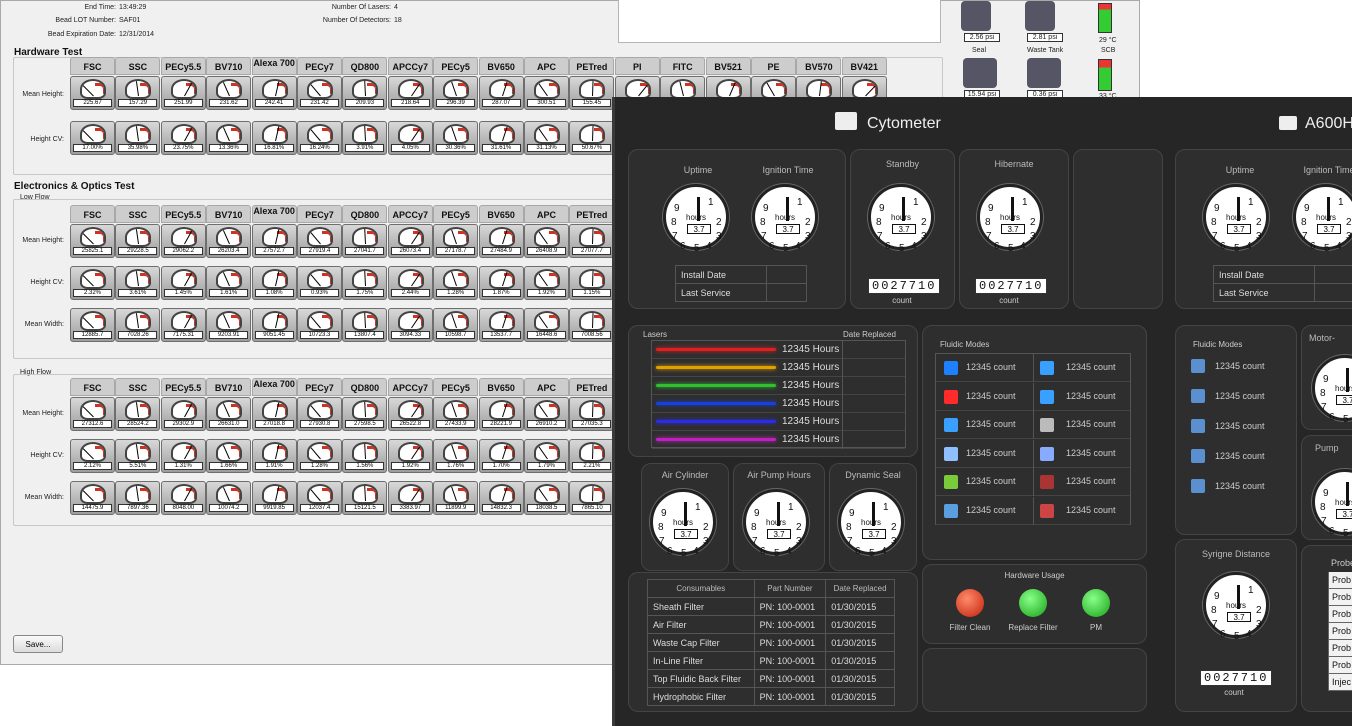  What do you see at coordinates (860, 642) in the screenshot?
I see `consumable-cell: 01/30/2015` at bounding box center [860, 642].